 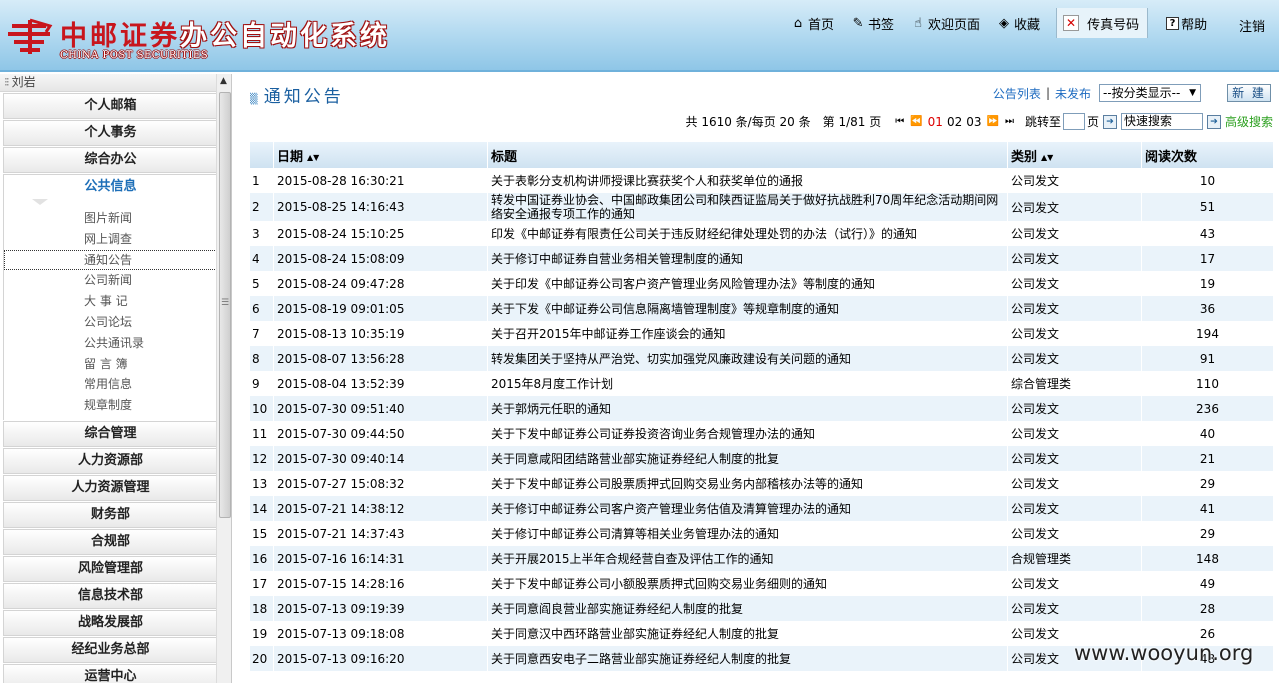 I want to click on nav-bookmark-button: ✎ 书签, so click(x=872, y=23).